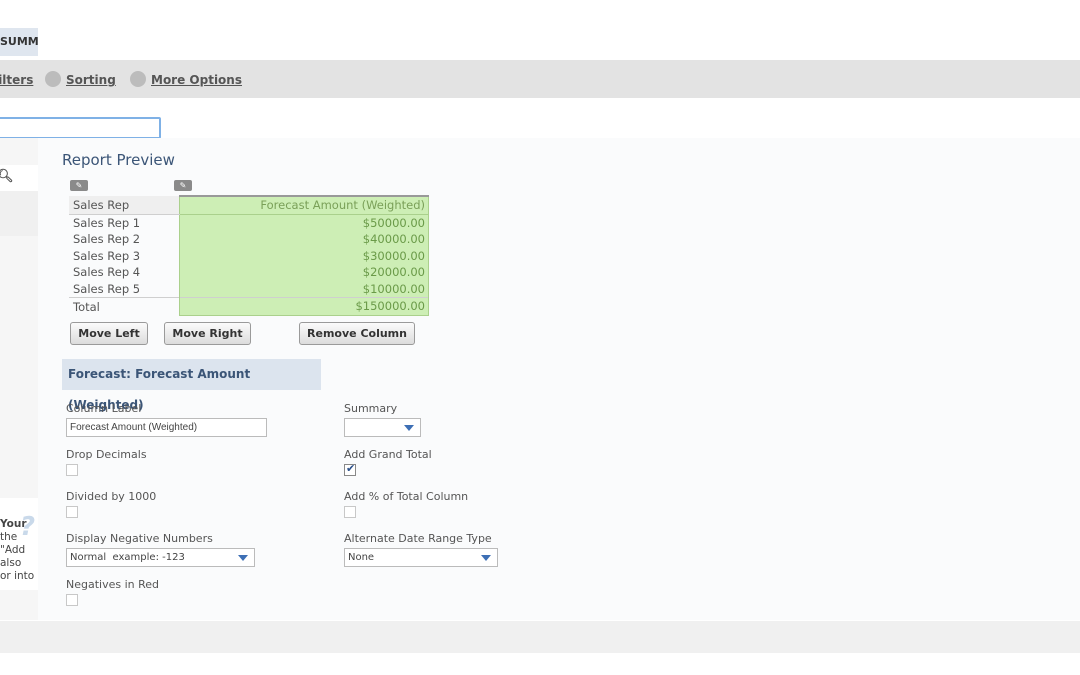 The image size is (1080, 675). I want to click on move-left-button: Move Left, so click(109, 333).